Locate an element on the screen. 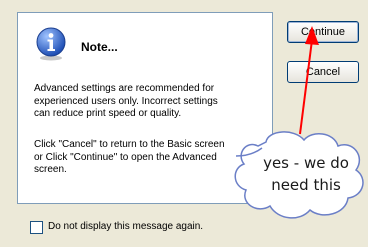 This screenshot has width=368, height=247. annotation-text: yes - we do need this is located at coordinates (306, 174).